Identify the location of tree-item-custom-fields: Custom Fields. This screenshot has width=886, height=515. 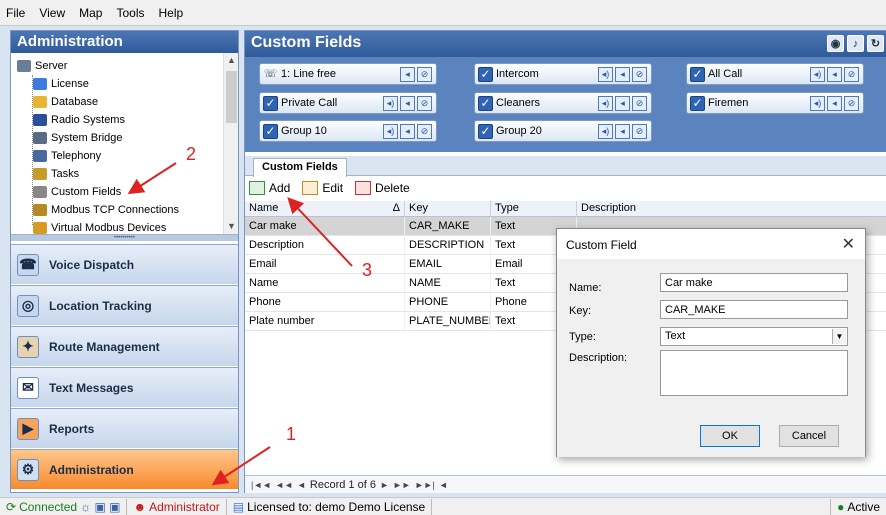
(77, 191).